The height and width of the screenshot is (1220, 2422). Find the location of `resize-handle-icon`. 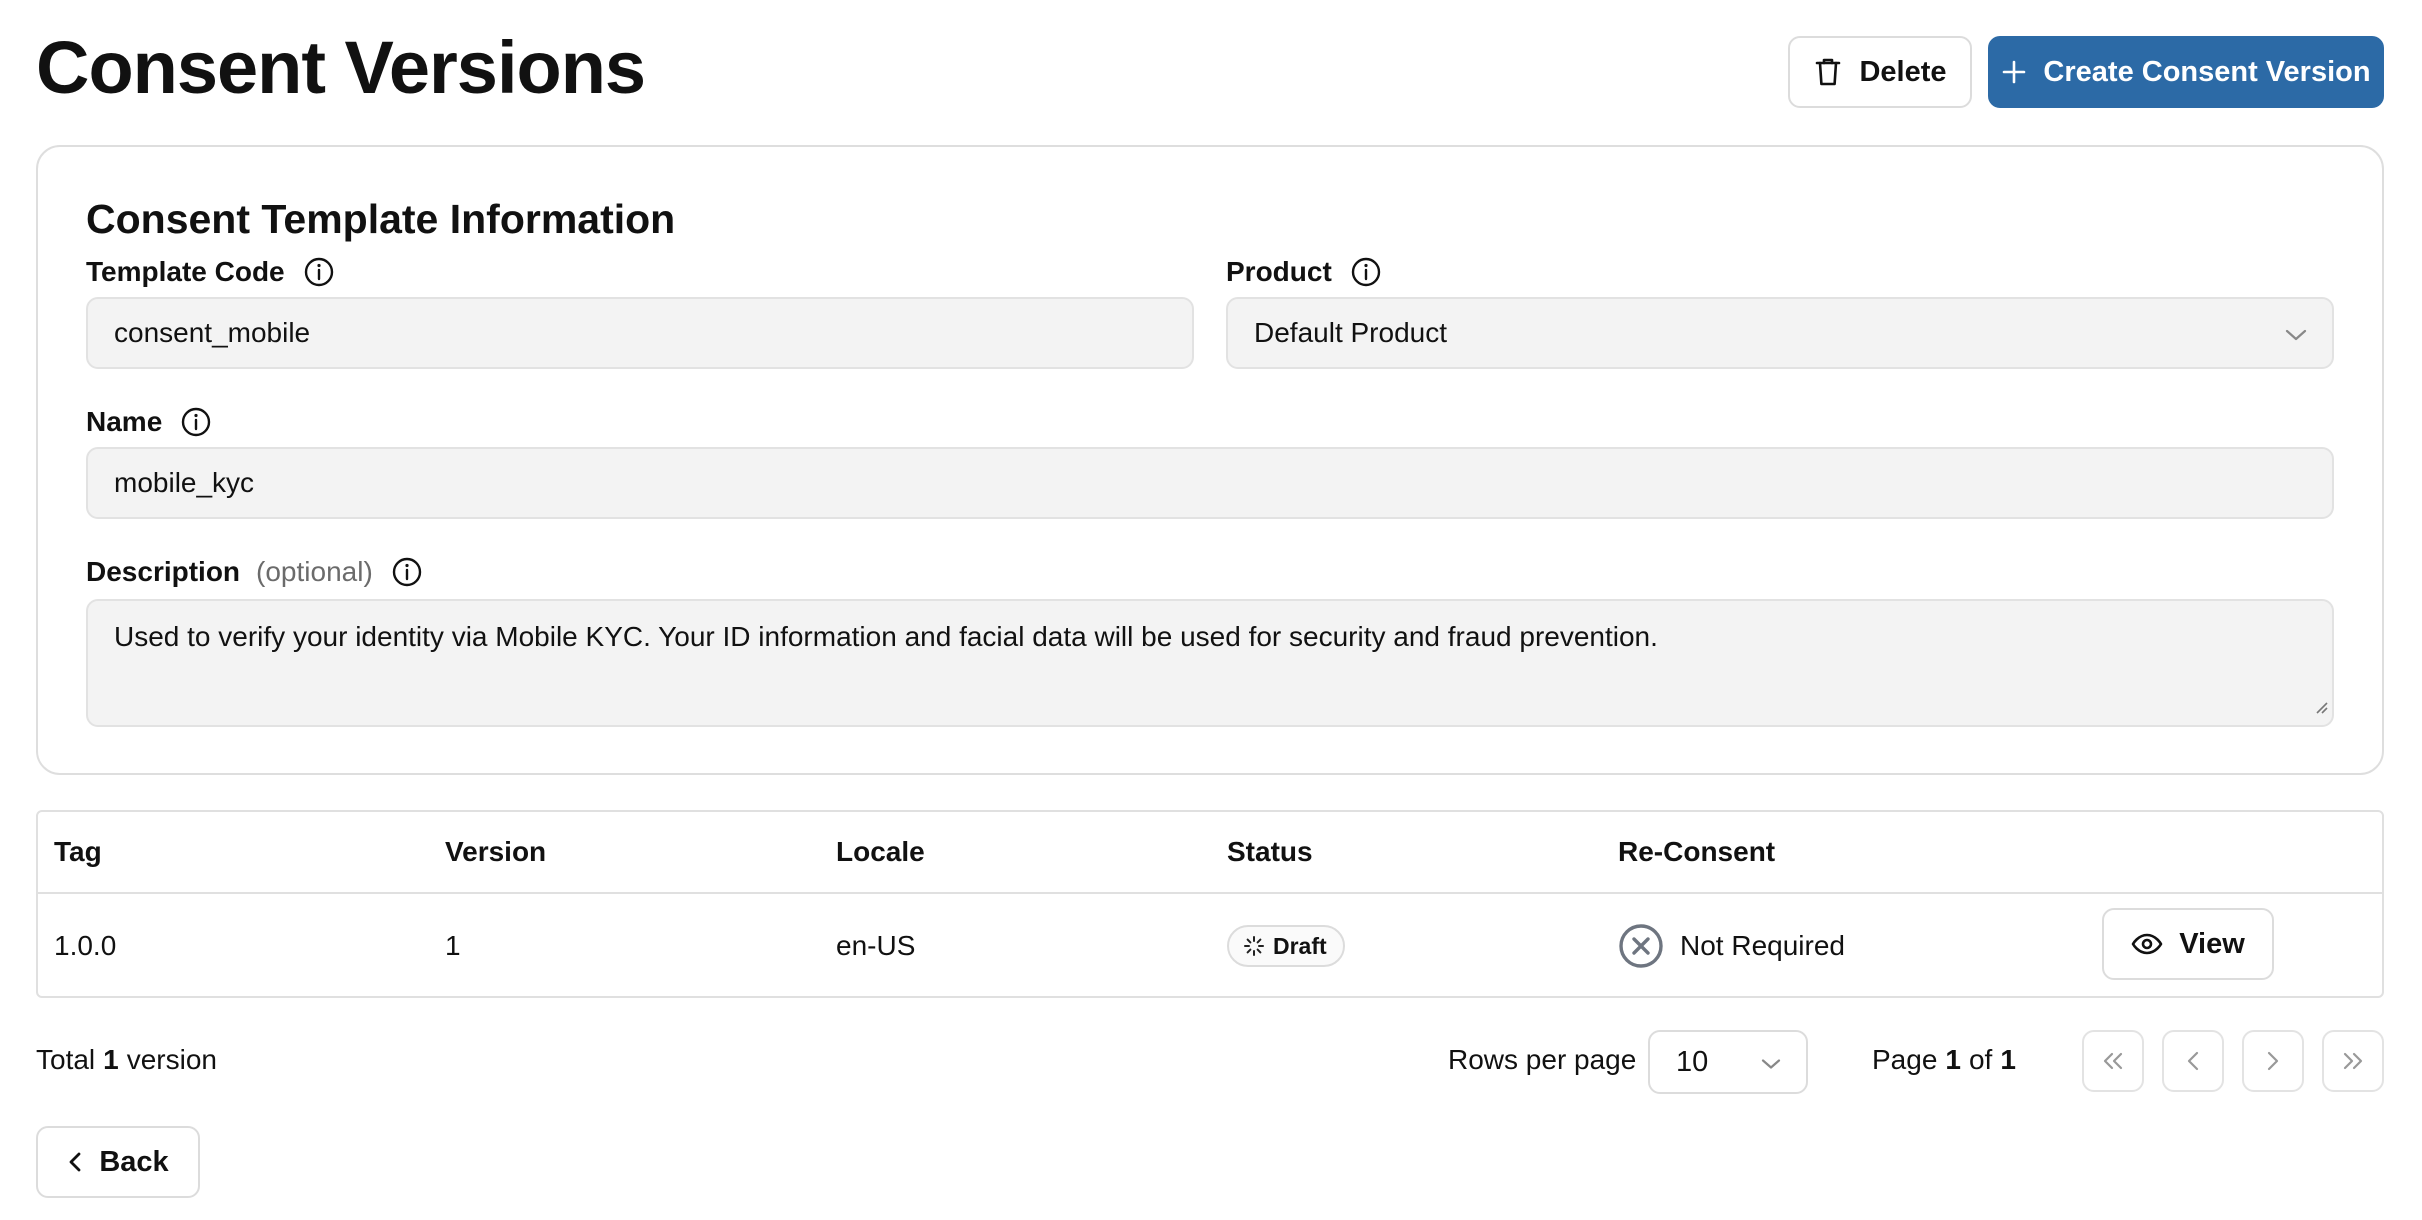

resize-handle-icon is located at coordinates (2321, 705).